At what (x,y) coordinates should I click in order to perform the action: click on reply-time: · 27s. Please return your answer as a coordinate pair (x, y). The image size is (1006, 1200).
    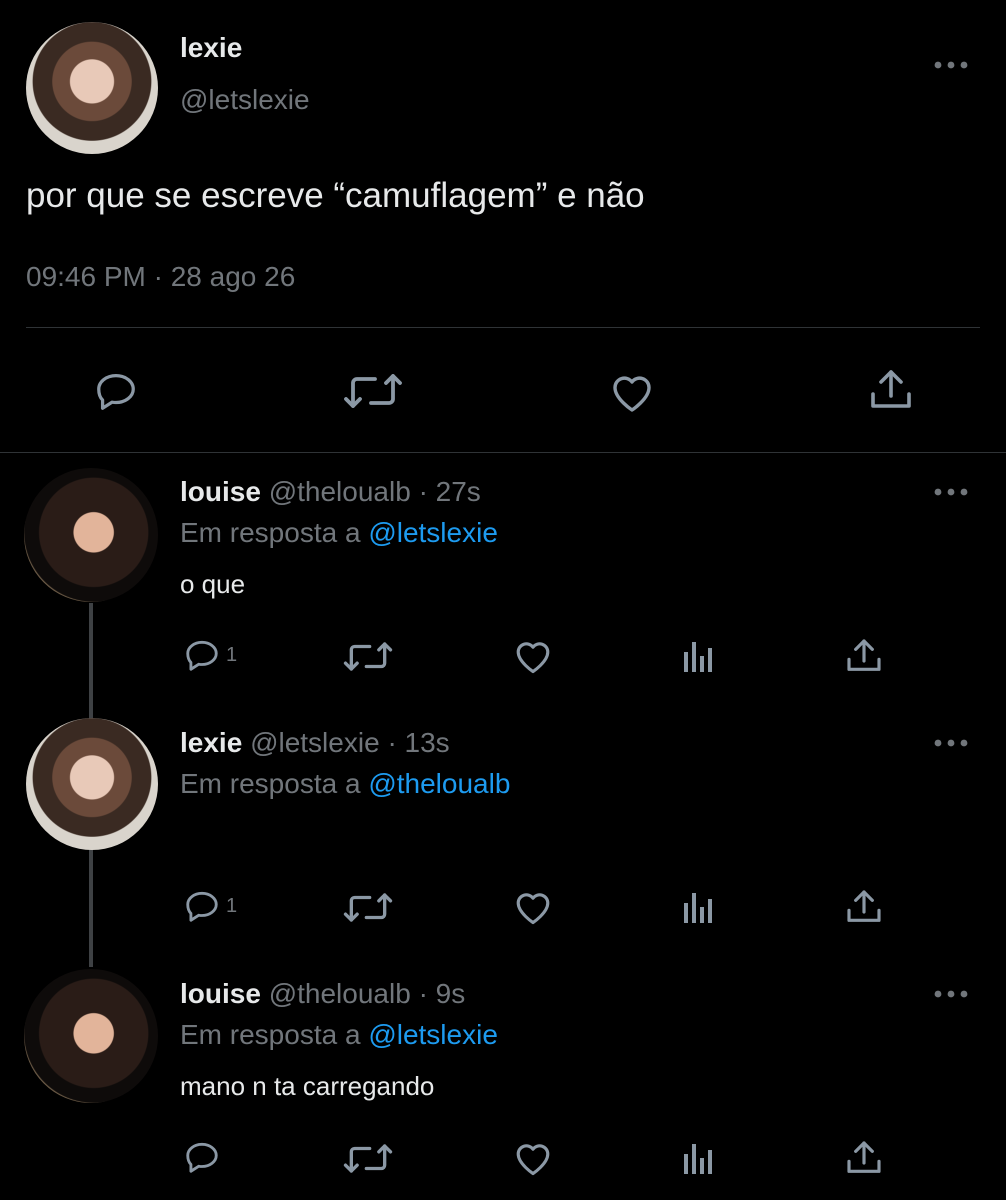
    Looking at the image, I should click on (449, 491).